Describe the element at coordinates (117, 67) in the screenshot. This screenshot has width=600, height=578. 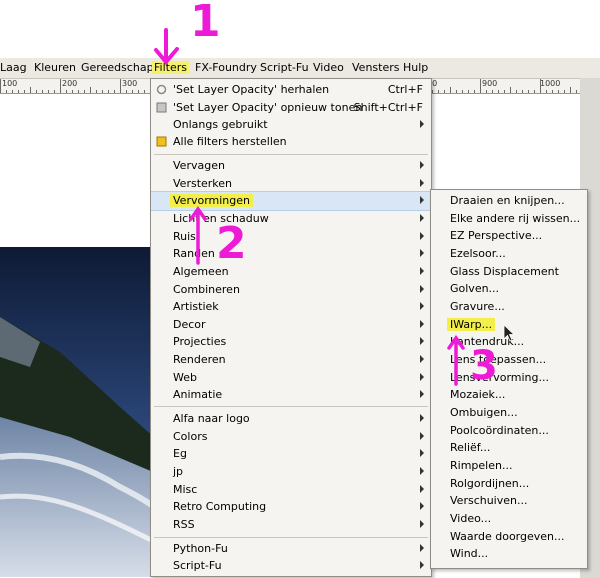
I see `menu-gereedschap: Gereedschap` at that location.